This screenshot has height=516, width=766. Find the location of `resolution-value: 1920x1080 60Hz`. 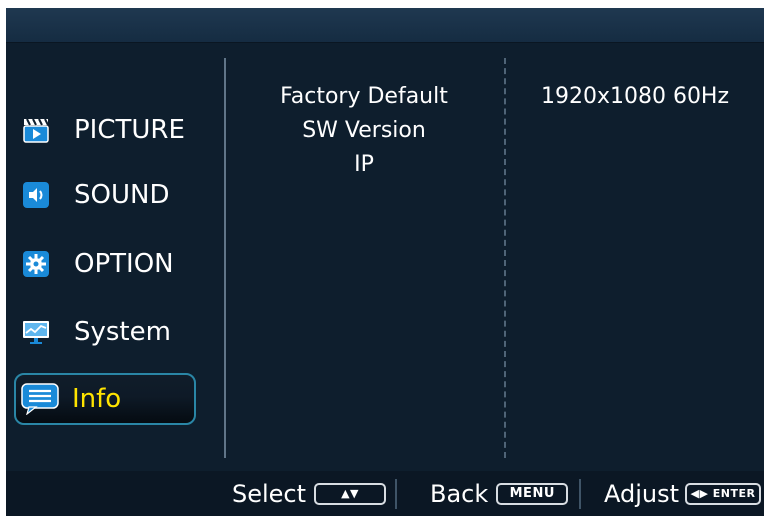

resolution-value: 1920x1080 60Hz is located at coordinates (635, 96).